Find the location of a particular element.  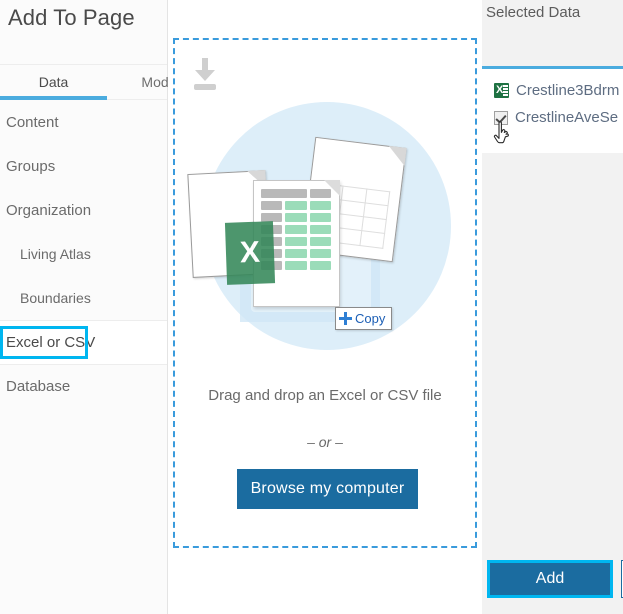

page-fold-corner is located at coordinates (396, 155).